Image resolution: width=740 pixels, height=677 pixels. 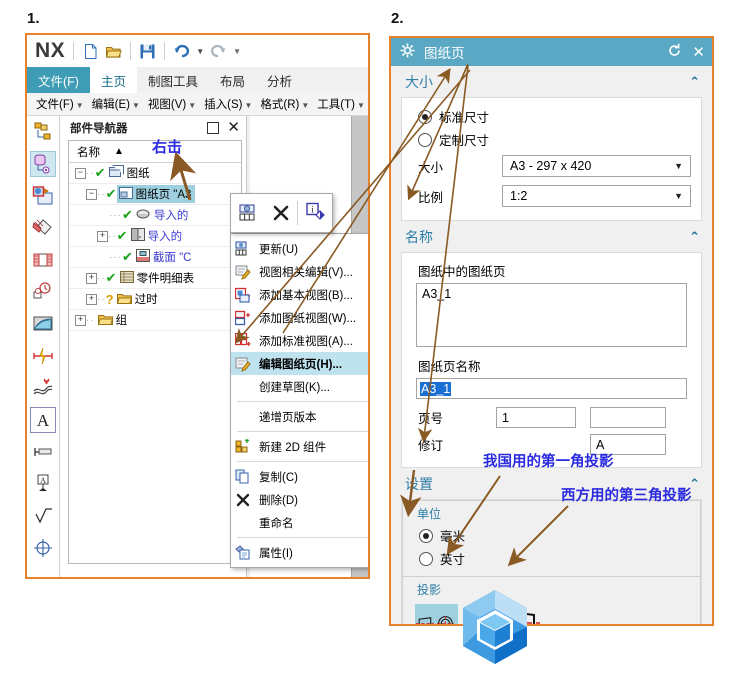 I want to click on information-icon: i, so click(x=314, y=213).